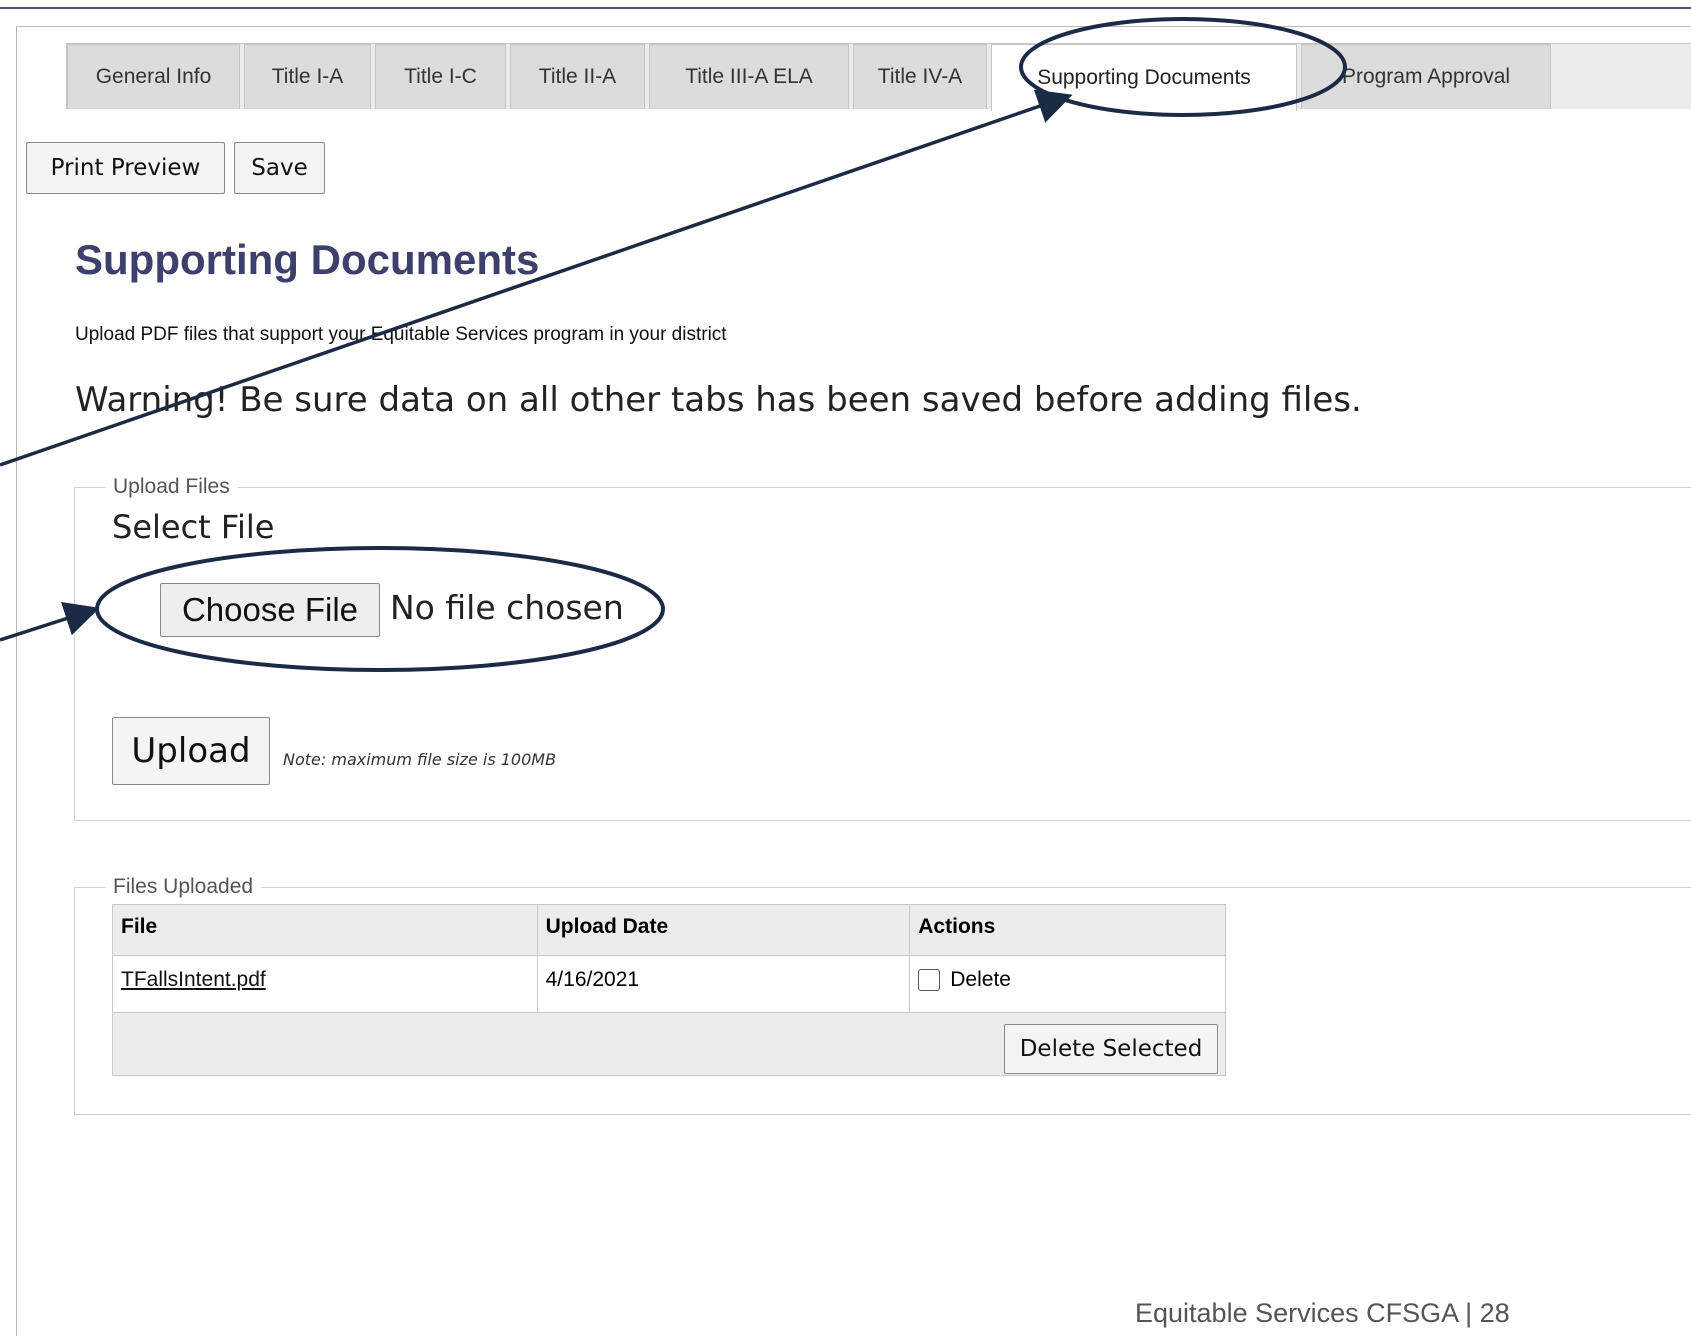 Image resolution: width=1691 pixels, height=1336 pixels. Describe the element at coordinates (1067, 930) in the screenshot. I see `column-header-actions: Actions` at that location.